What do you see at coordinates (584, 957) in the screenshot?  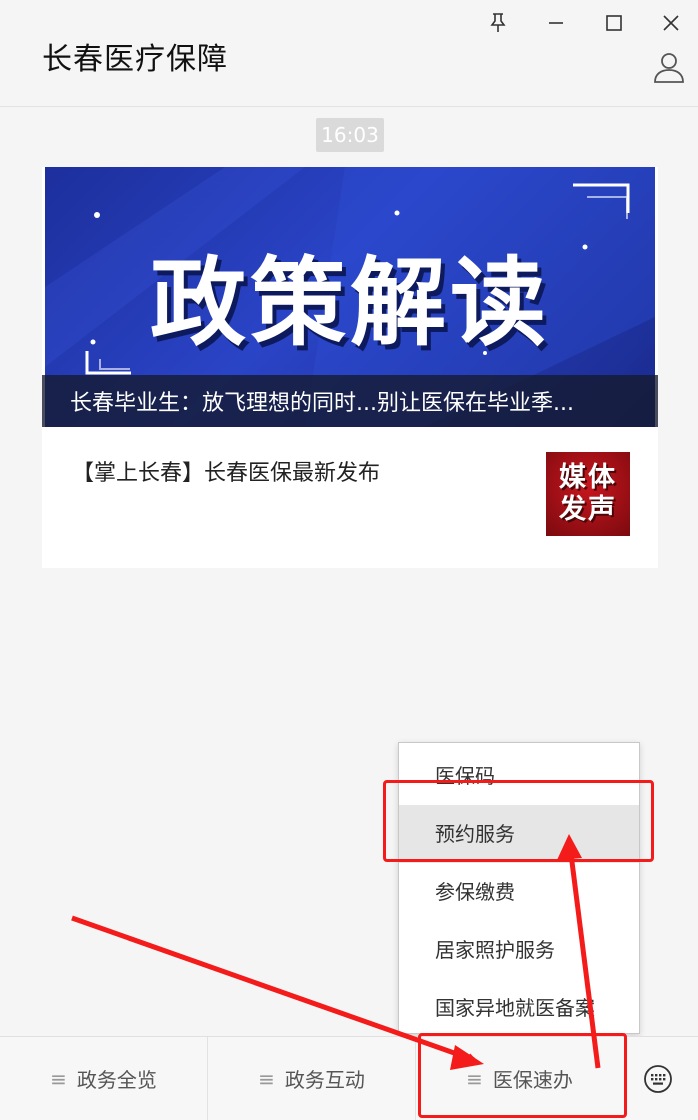 I see `arrow-to-menu` at bounding box center [584, 957].